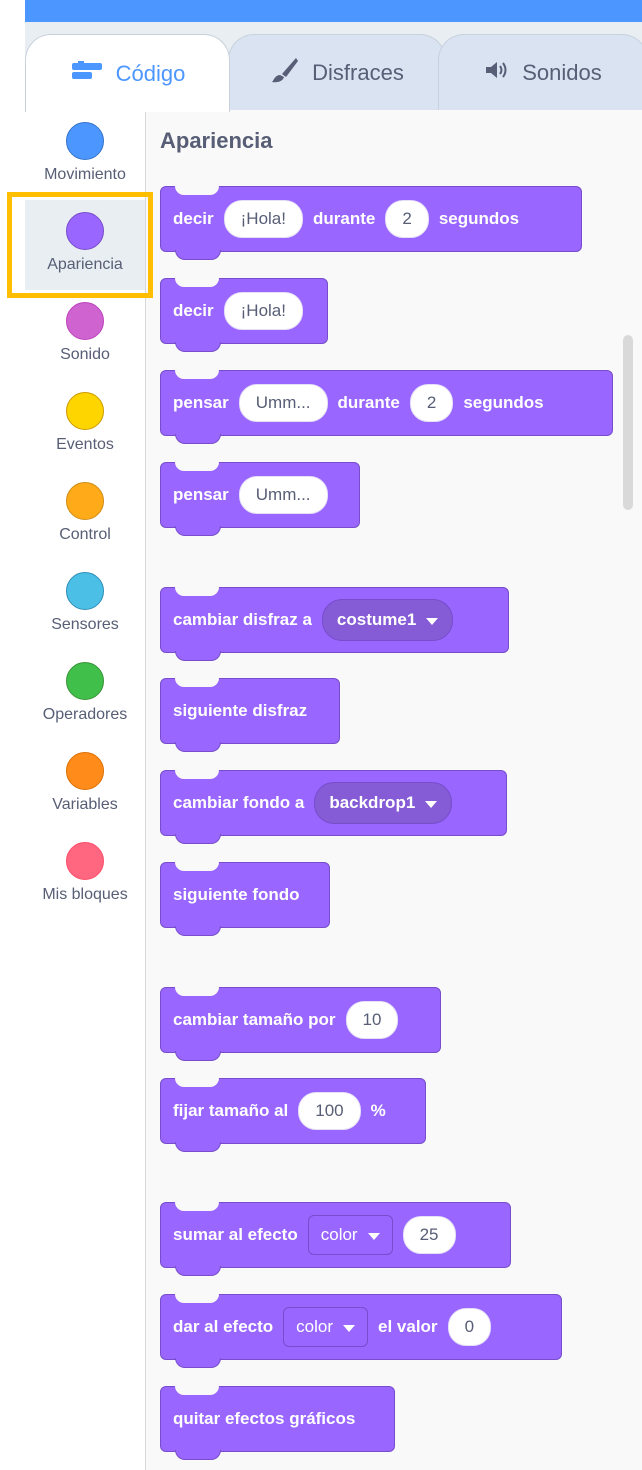  I want to click on backdrop-dropdown: backdrop1, so click(383, 803).